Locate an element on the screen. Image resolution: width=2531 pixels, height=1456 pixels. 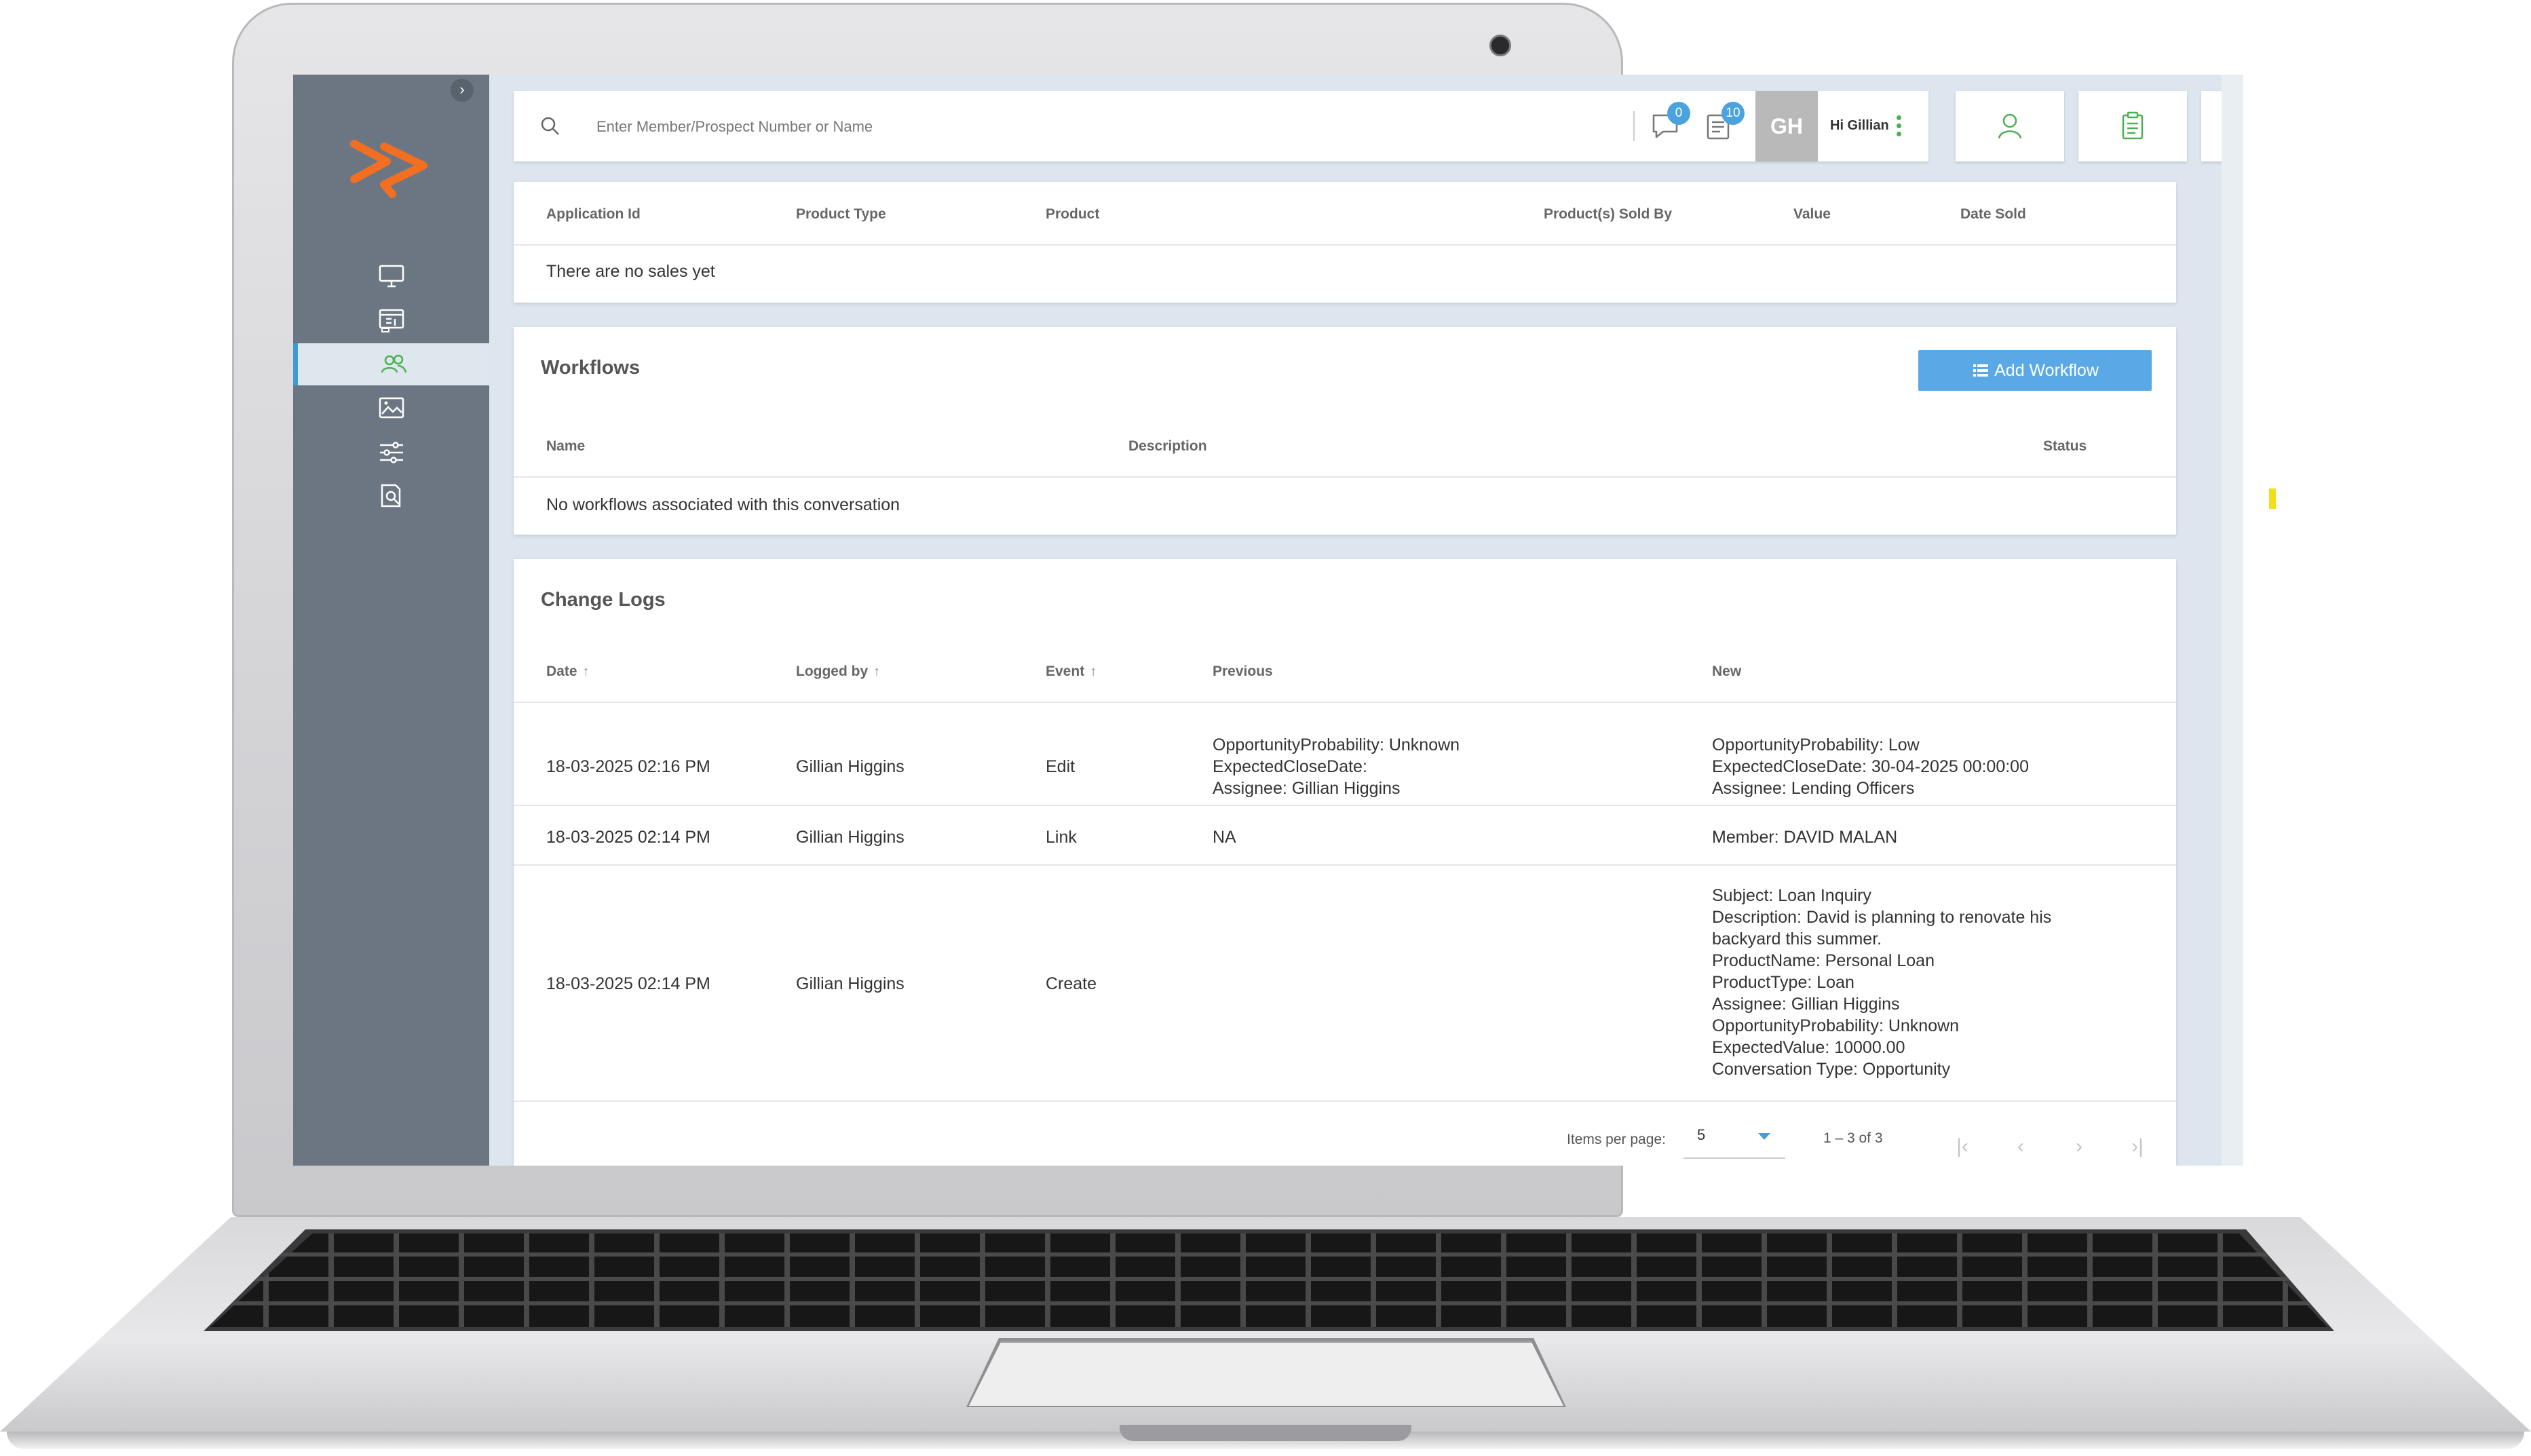
previous-page-icon: ‹ is located at coordinates (2021, 1147).